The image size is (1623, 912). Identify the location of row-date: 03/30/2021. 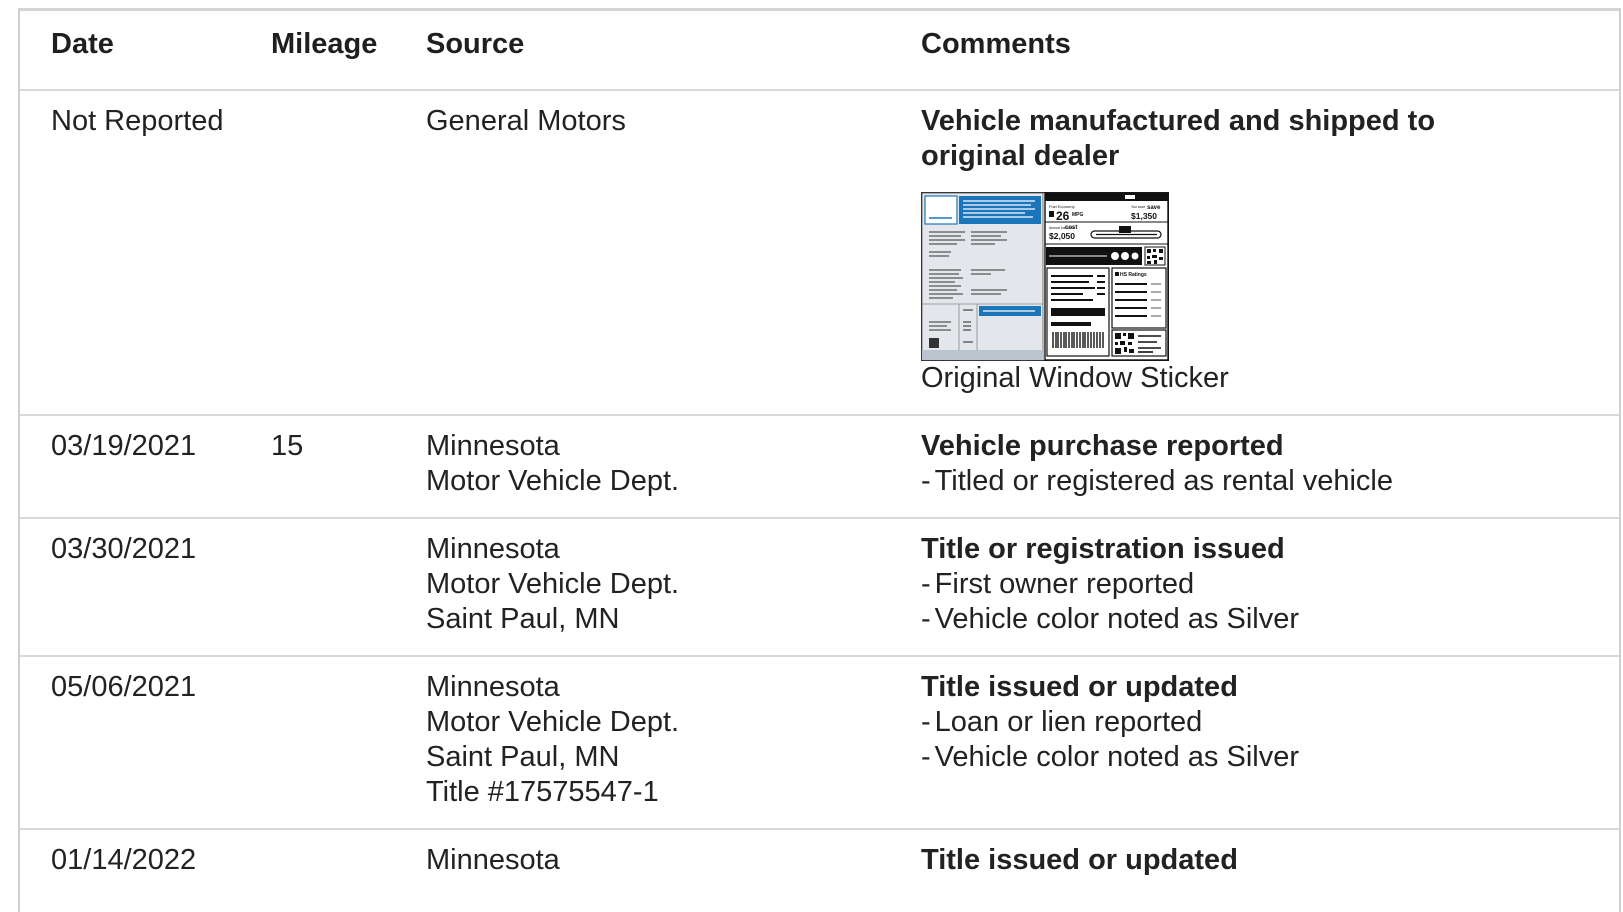
(124, 549).